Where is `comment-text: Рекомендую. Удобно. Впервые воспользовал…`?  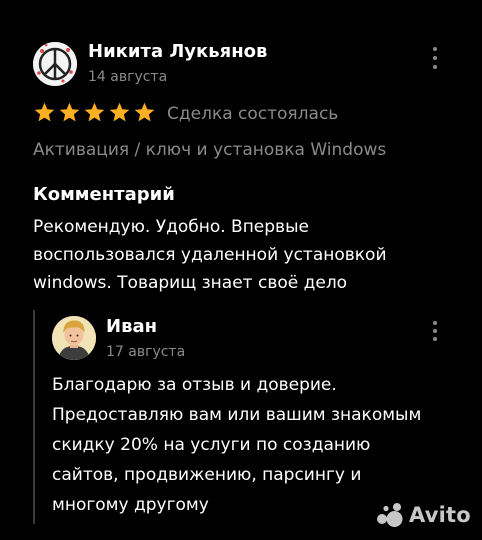
comment-text: Рекомендую. Удобно. Впервые воспользовал… is located at coordinates (210, 255).